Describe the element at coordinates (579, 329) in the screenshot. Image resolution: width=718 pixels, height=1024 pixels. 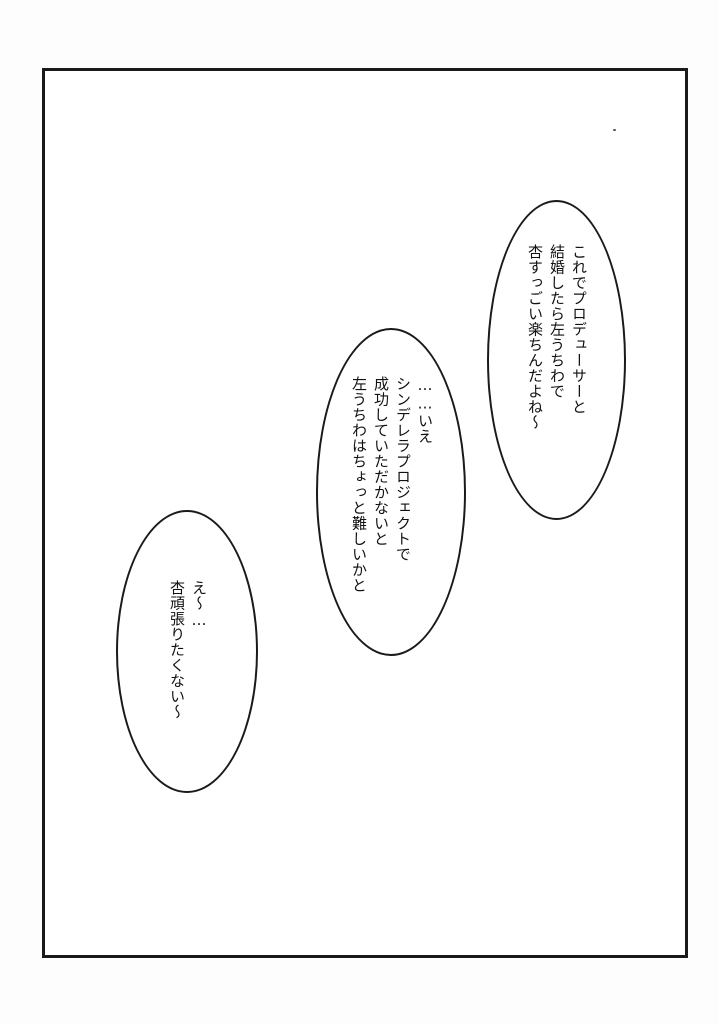
I see `speech-line: これでプロデューサーと` at that location.